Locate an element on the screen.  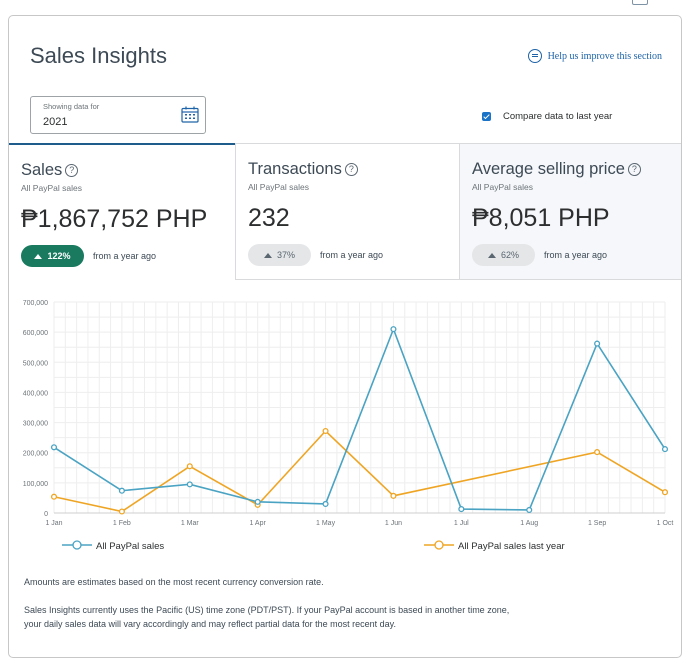
tab-value: ₱8,051 PHP is located at coordinates (541, 218).